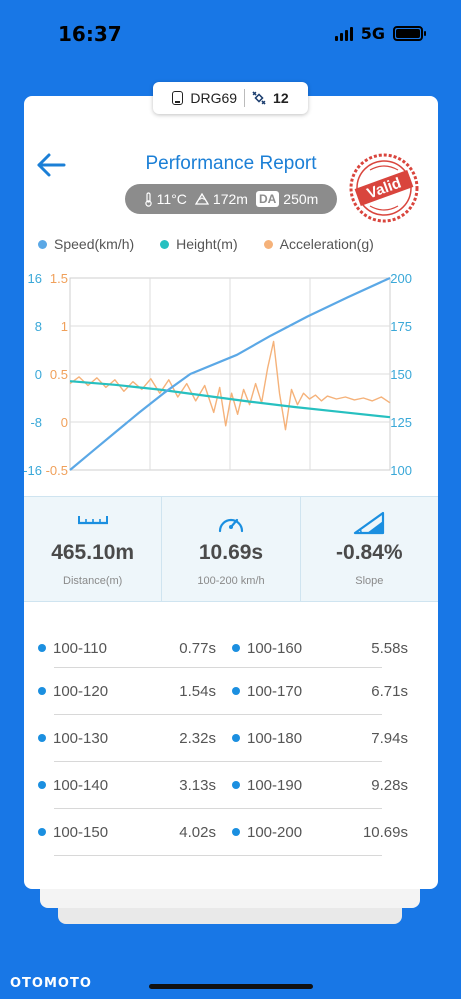  What do you see at coordinates (320, 785) in the screenshot?
I see `split-item: 100-190 9.28s` at bounding box center [320, 785].